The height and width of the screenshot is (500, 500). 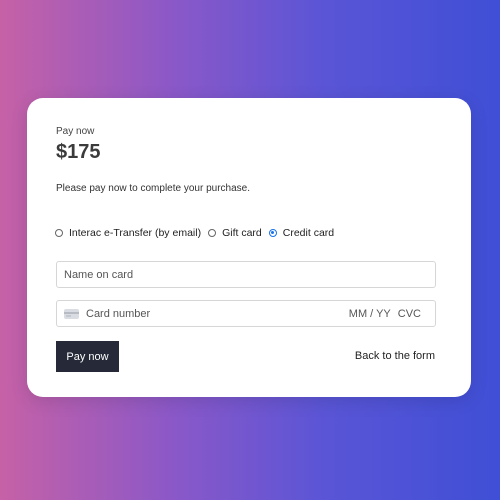 I want to click on payment-amount: $175, so click(x=78, y=152).